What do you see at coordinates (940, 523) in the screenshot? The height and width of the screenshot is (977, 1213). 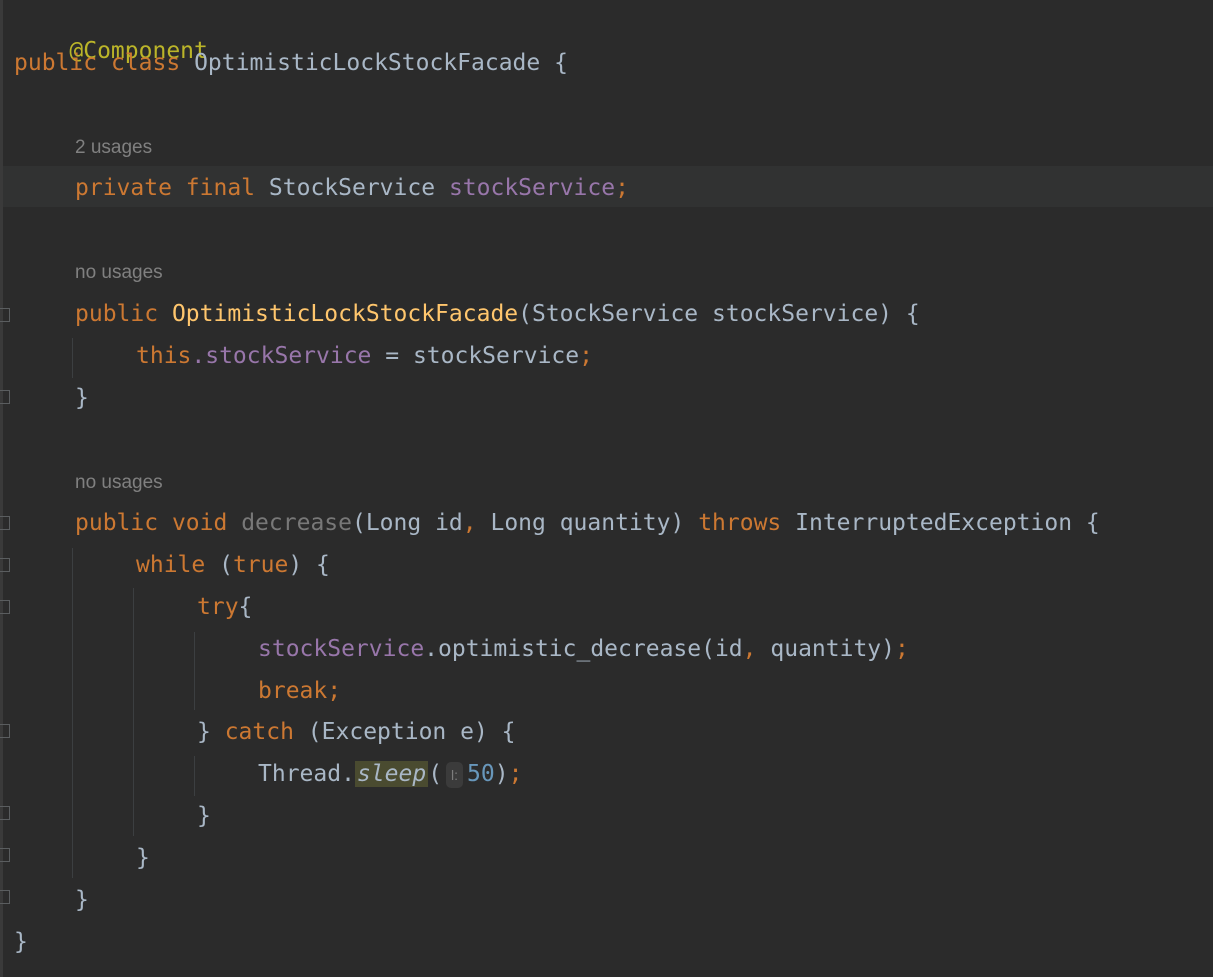 I see `exception-type: InterruptedException {` at bounding box center [940, 523].